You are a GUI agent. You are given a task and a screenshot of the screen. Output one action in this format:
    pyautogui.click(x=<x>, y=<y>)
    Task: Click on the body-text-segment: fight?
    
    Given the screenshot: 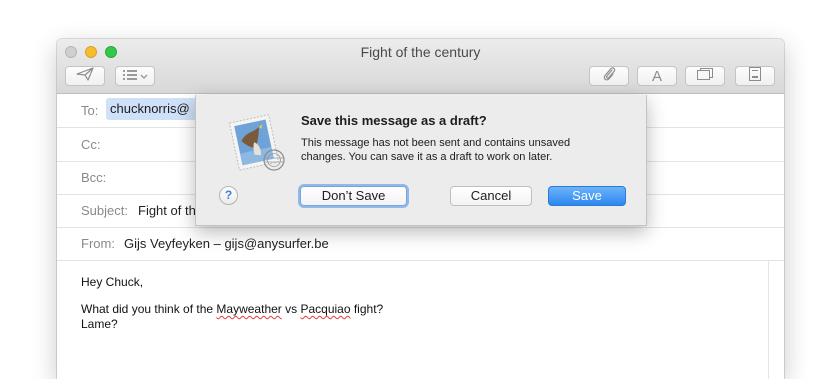 What is the action you would take?
    pyautogui.click(x=367, y=309)
    